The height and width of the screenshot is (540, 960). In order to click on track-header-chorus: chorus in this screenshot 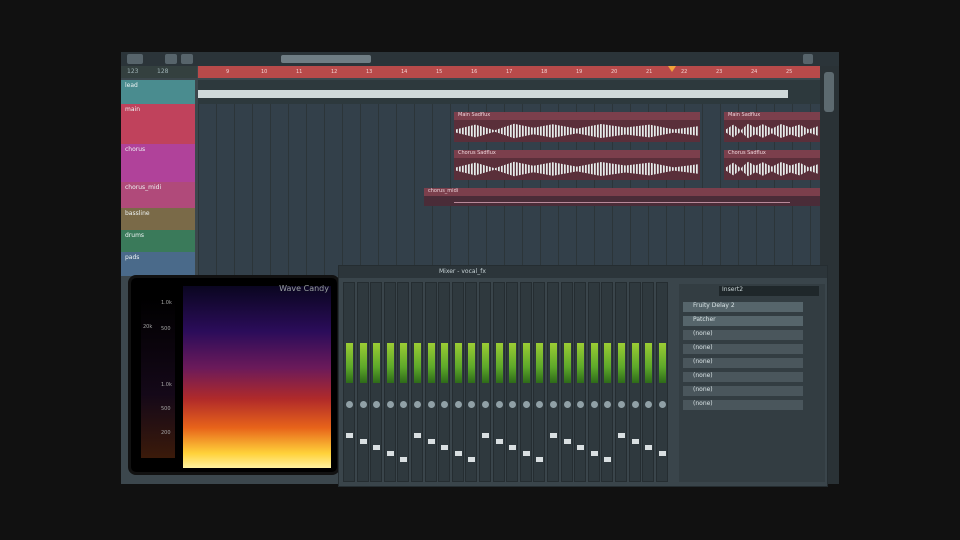, I will do `click(158, 163)`.